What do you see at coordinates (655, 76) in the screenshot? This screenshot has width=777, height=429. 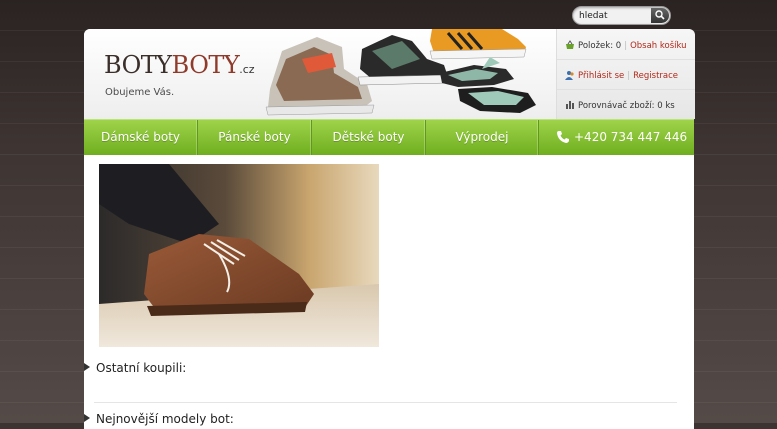 I see `register-link: Registrace` at bounding box center [655, 76].